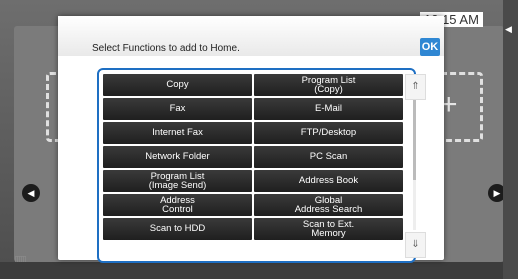  I want to click on prev-page-icon: ◀, so click(31, 193).